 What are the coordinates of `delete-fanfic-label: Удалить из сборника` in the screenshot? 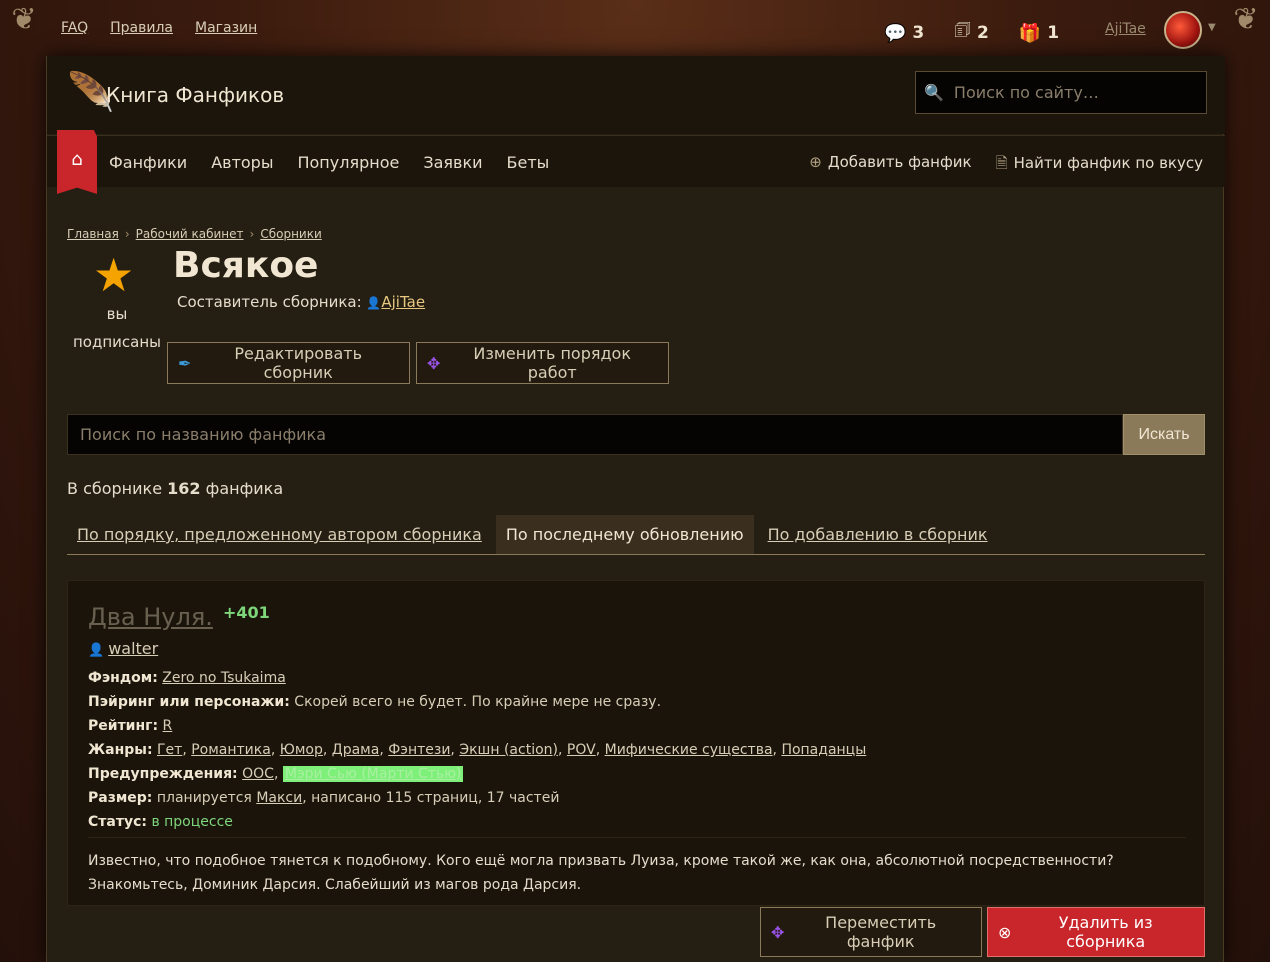 It's located at (1105, 932).